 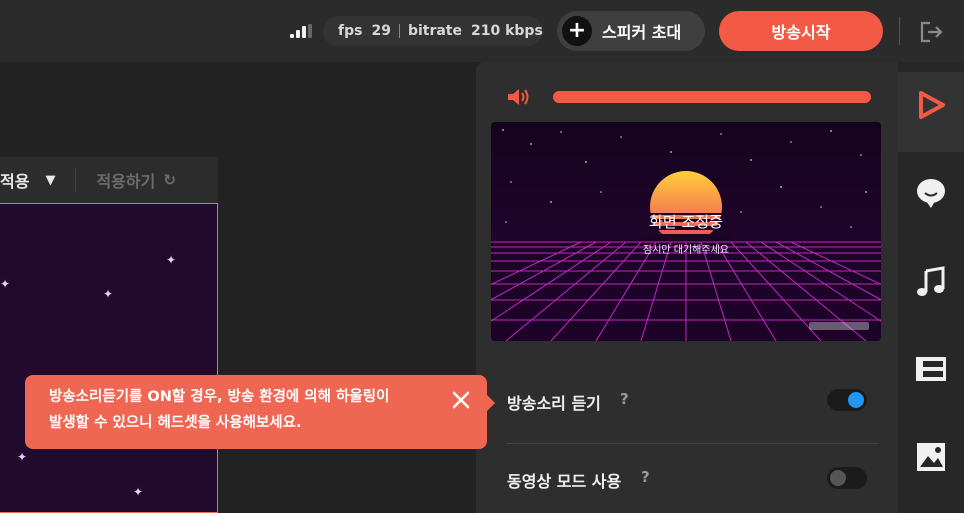 I want to click on exit-icon, so click(x=932, y=32).